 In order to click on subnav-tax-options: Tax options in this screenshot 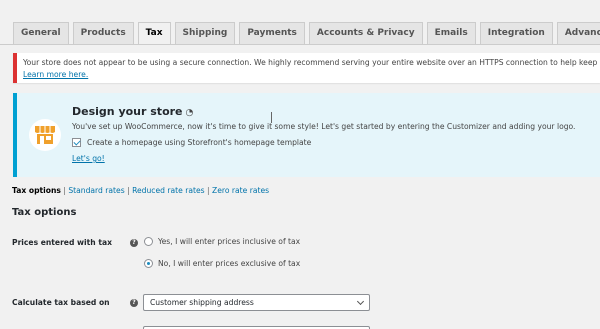, I will do `click(36, 190)`.